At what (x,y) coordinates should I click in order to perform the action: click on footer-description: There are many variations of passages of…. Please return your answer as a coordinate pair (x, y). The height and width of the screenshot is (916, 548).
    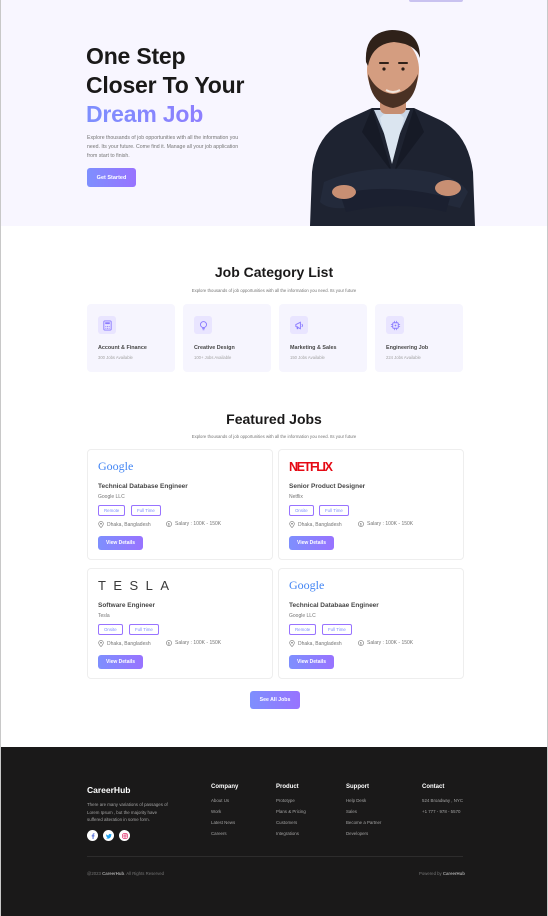
    Looking at the image, I should click on (127, 812).